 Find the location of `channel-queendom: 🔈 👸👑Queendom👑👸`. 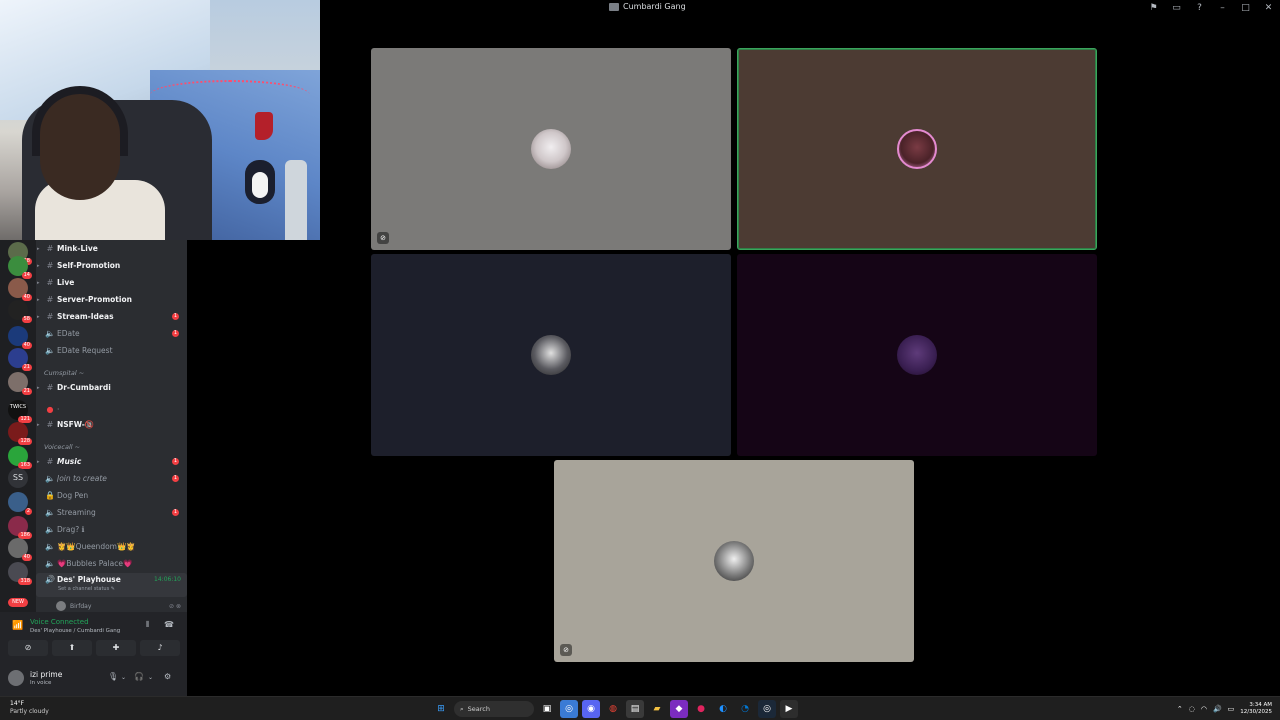

channel-queendom: 🔈 👸👑Queendom👑👸 is located at coordinates (111, 546).